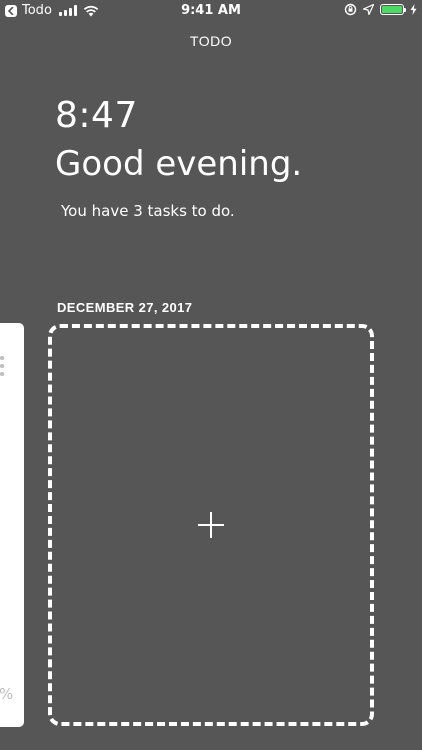 The height and width of the screenshot is (750, 422). I want to click on more-options-icon, so click(2, 366).